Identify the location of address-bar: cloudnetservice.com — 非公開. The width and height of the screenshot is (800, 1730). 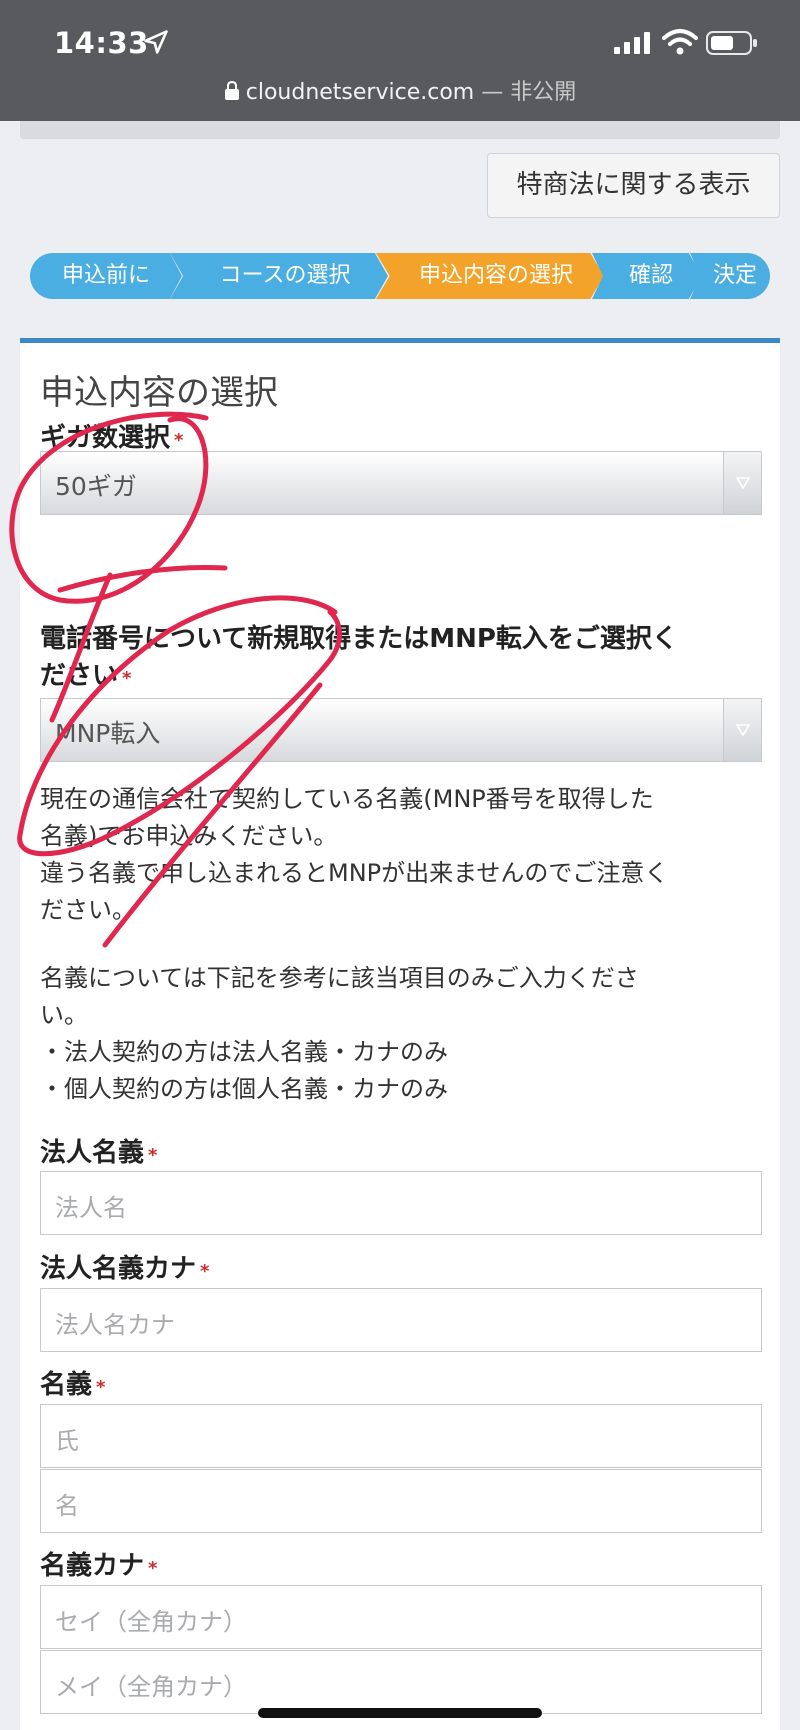
(400, 90).